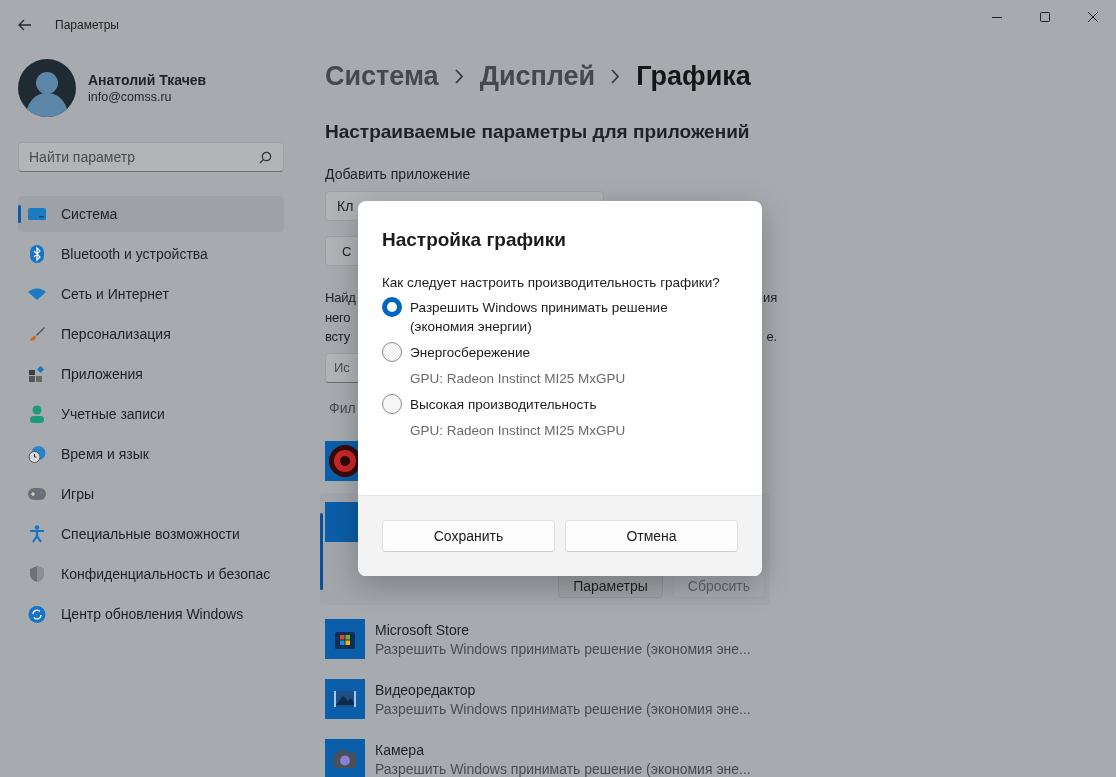  I want to click on person-icon, so click(37, 414).